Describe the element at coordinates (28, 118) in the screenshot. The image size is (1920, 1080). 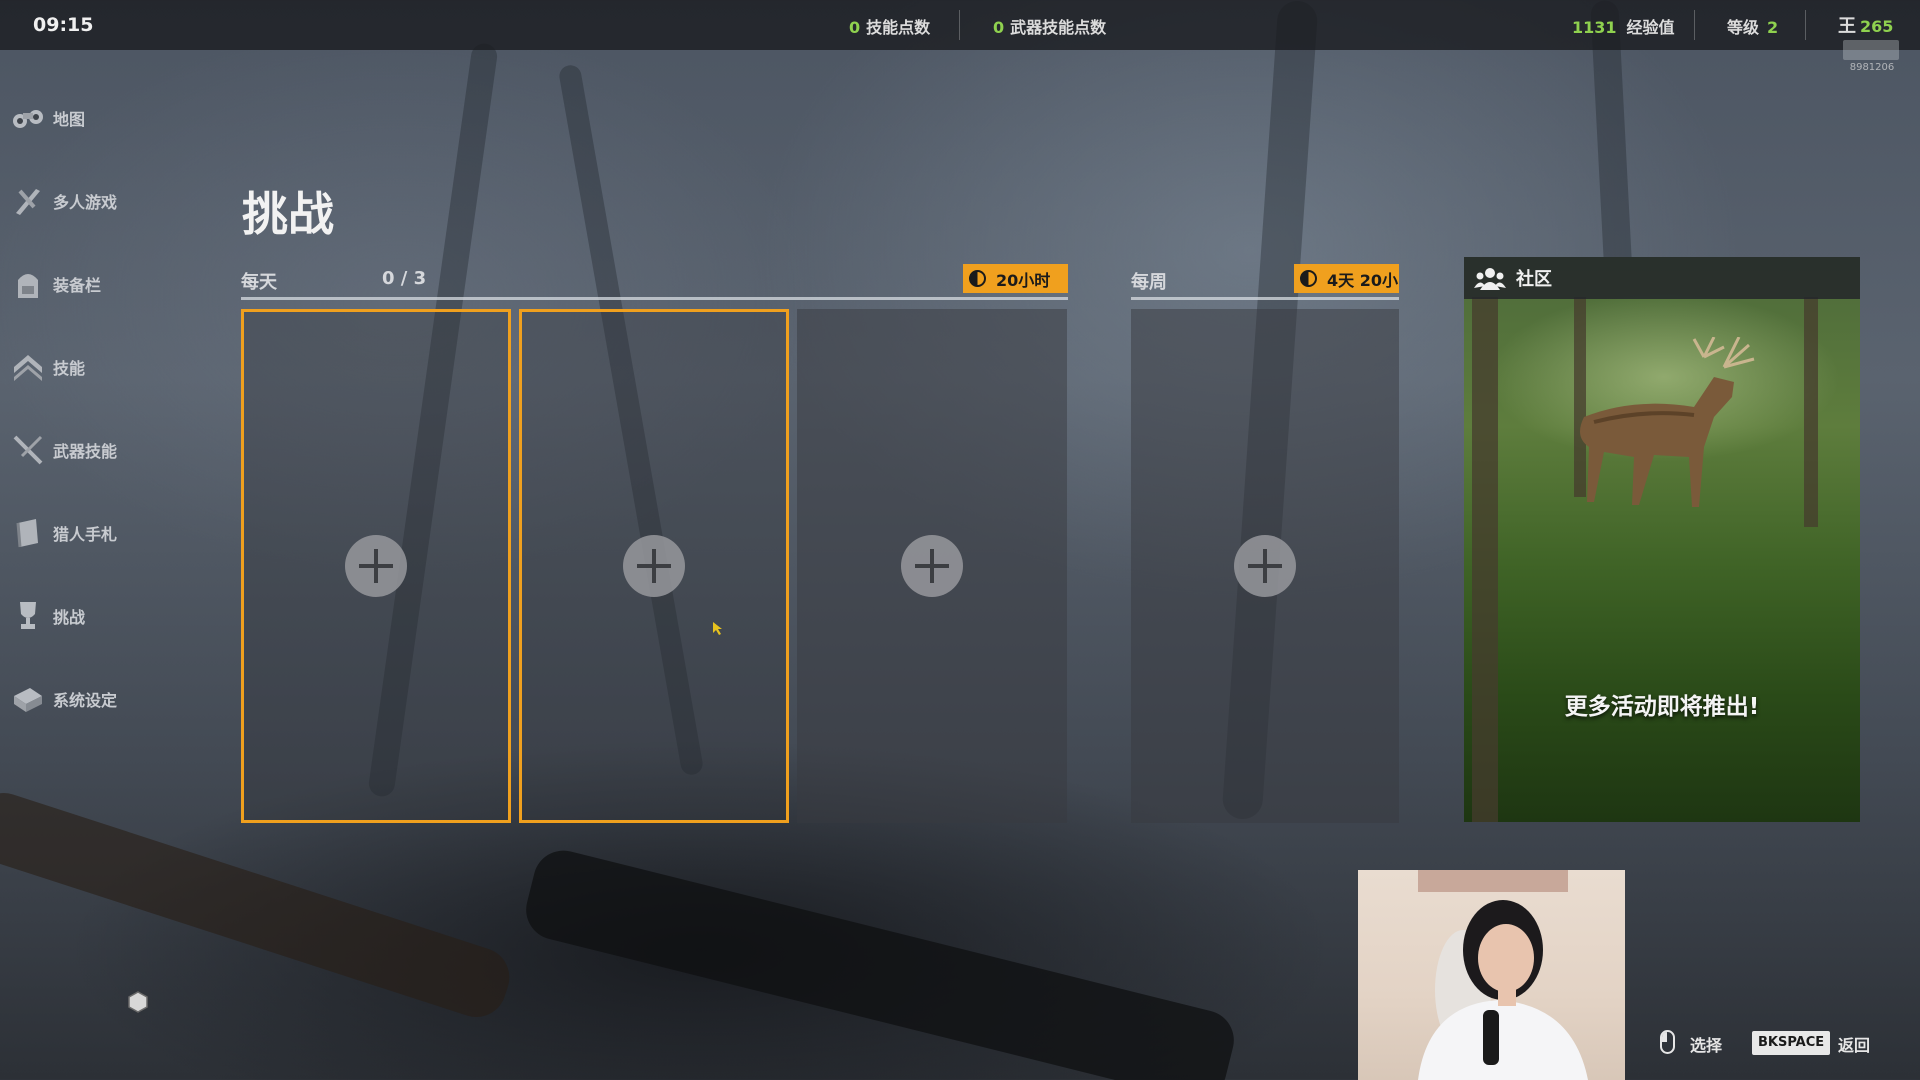
I see `binoculars-icon` at that location.